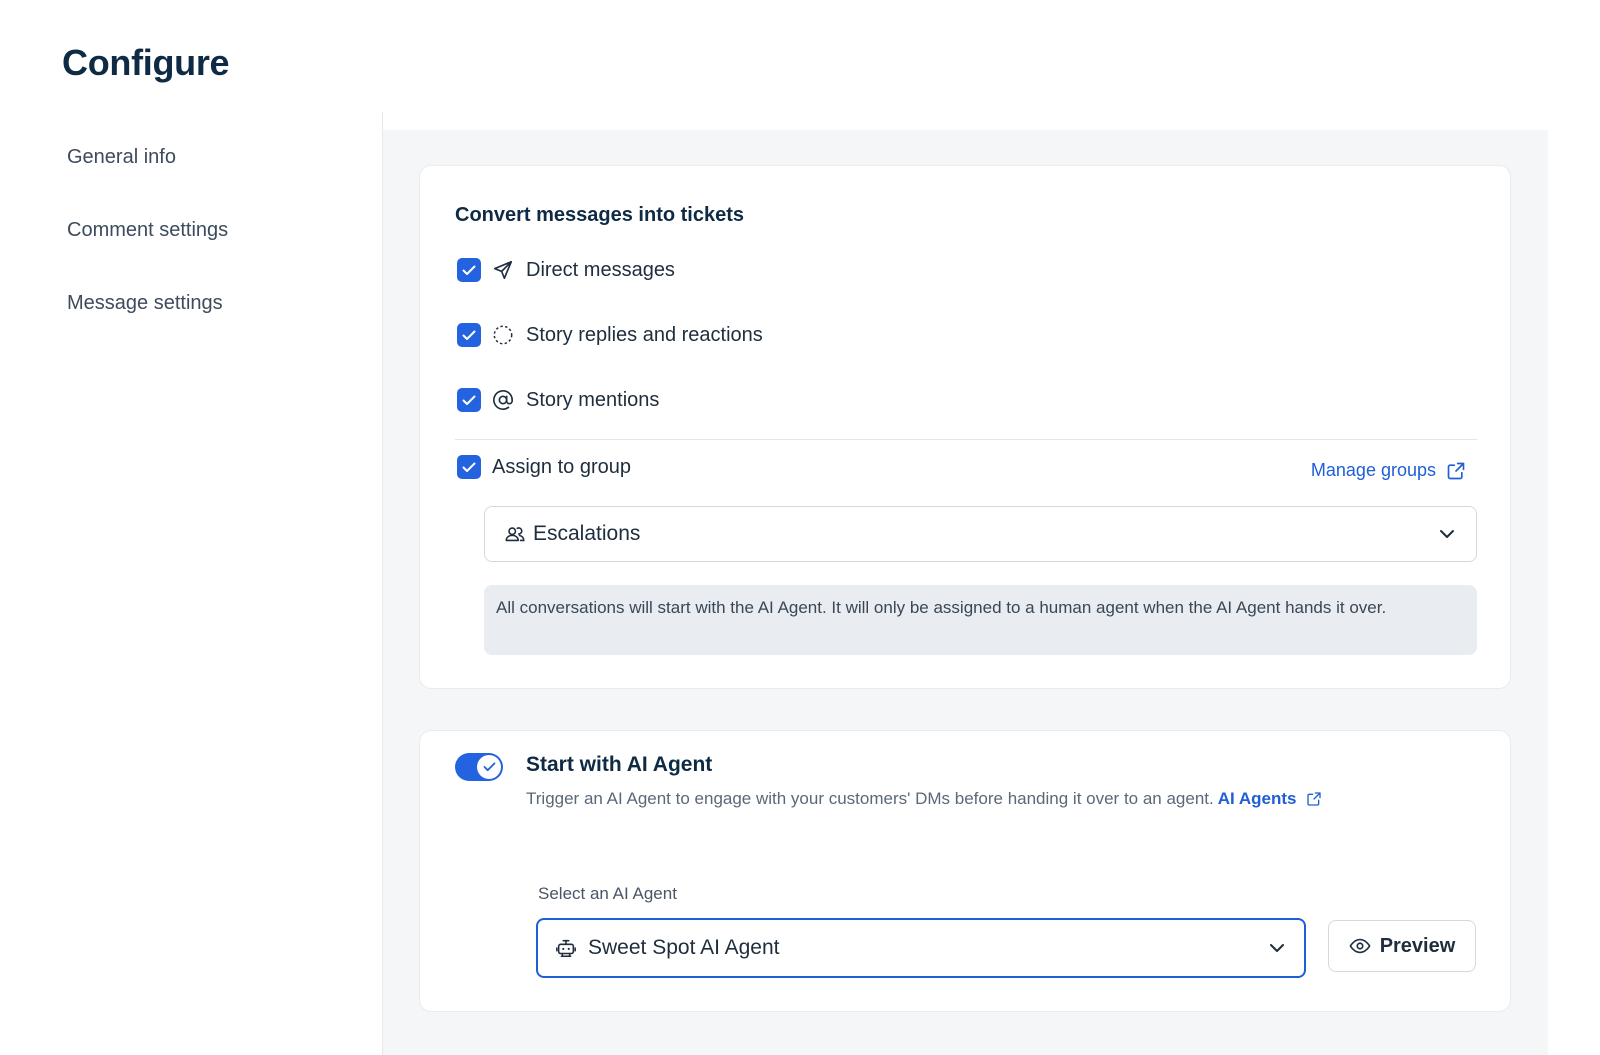 The height and width of the screenshot is (1055, 1600). I want to click on story-replies-checkbox, so click(469, 335).